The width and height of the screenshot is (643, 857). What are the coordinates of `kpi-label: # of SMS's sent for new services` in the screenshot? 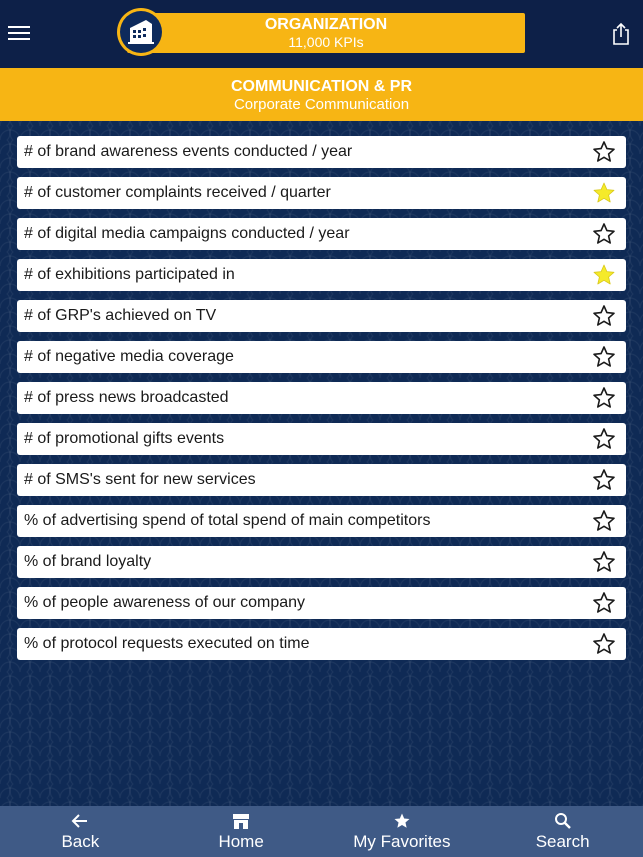 It's located at (140, 479).